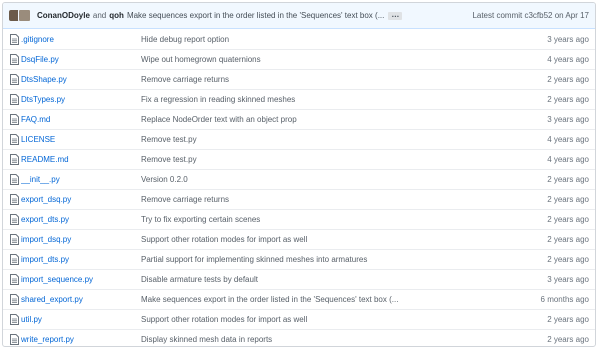 Image resolution: width=600 pixels, height=350 pixels. What do you see at coordinates (310, 39) in the screenshot?
I see `file-commit-message-link: Hide debug report option` at bounding box center [310, 39].